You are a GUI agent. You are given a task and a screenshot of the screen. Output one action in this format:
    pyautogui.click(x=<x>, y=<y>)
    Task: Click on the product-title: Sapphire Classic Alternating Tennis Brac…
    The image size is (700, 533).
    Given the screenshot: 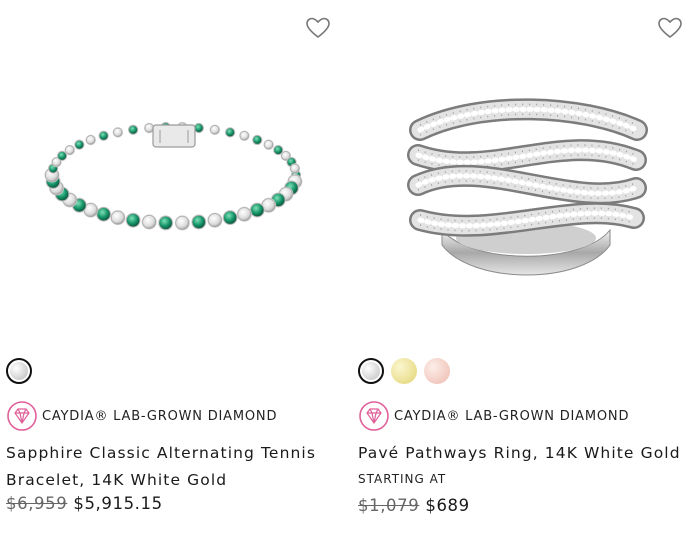 What is the action you would take?
    pyautogui.click(x=178, y=467)
    